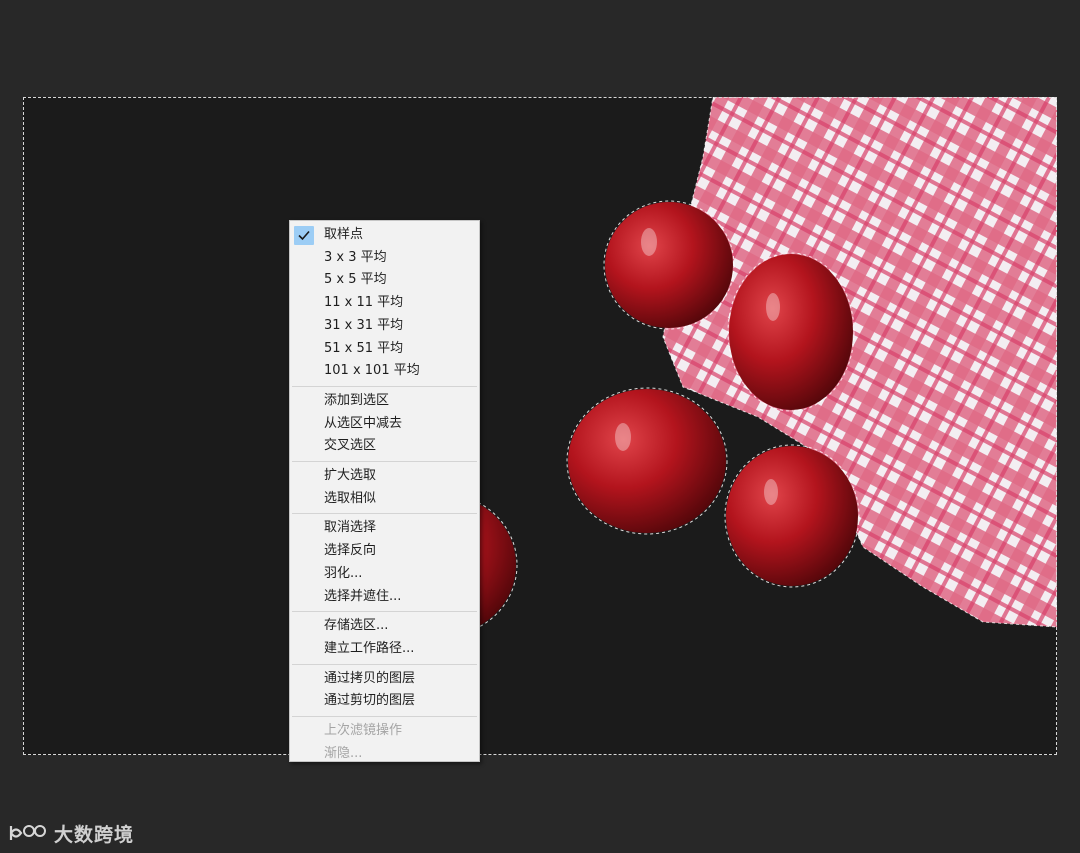 This screenshot has height=853, width=1080. I want to click on apple-top-right, so click(791, 332).